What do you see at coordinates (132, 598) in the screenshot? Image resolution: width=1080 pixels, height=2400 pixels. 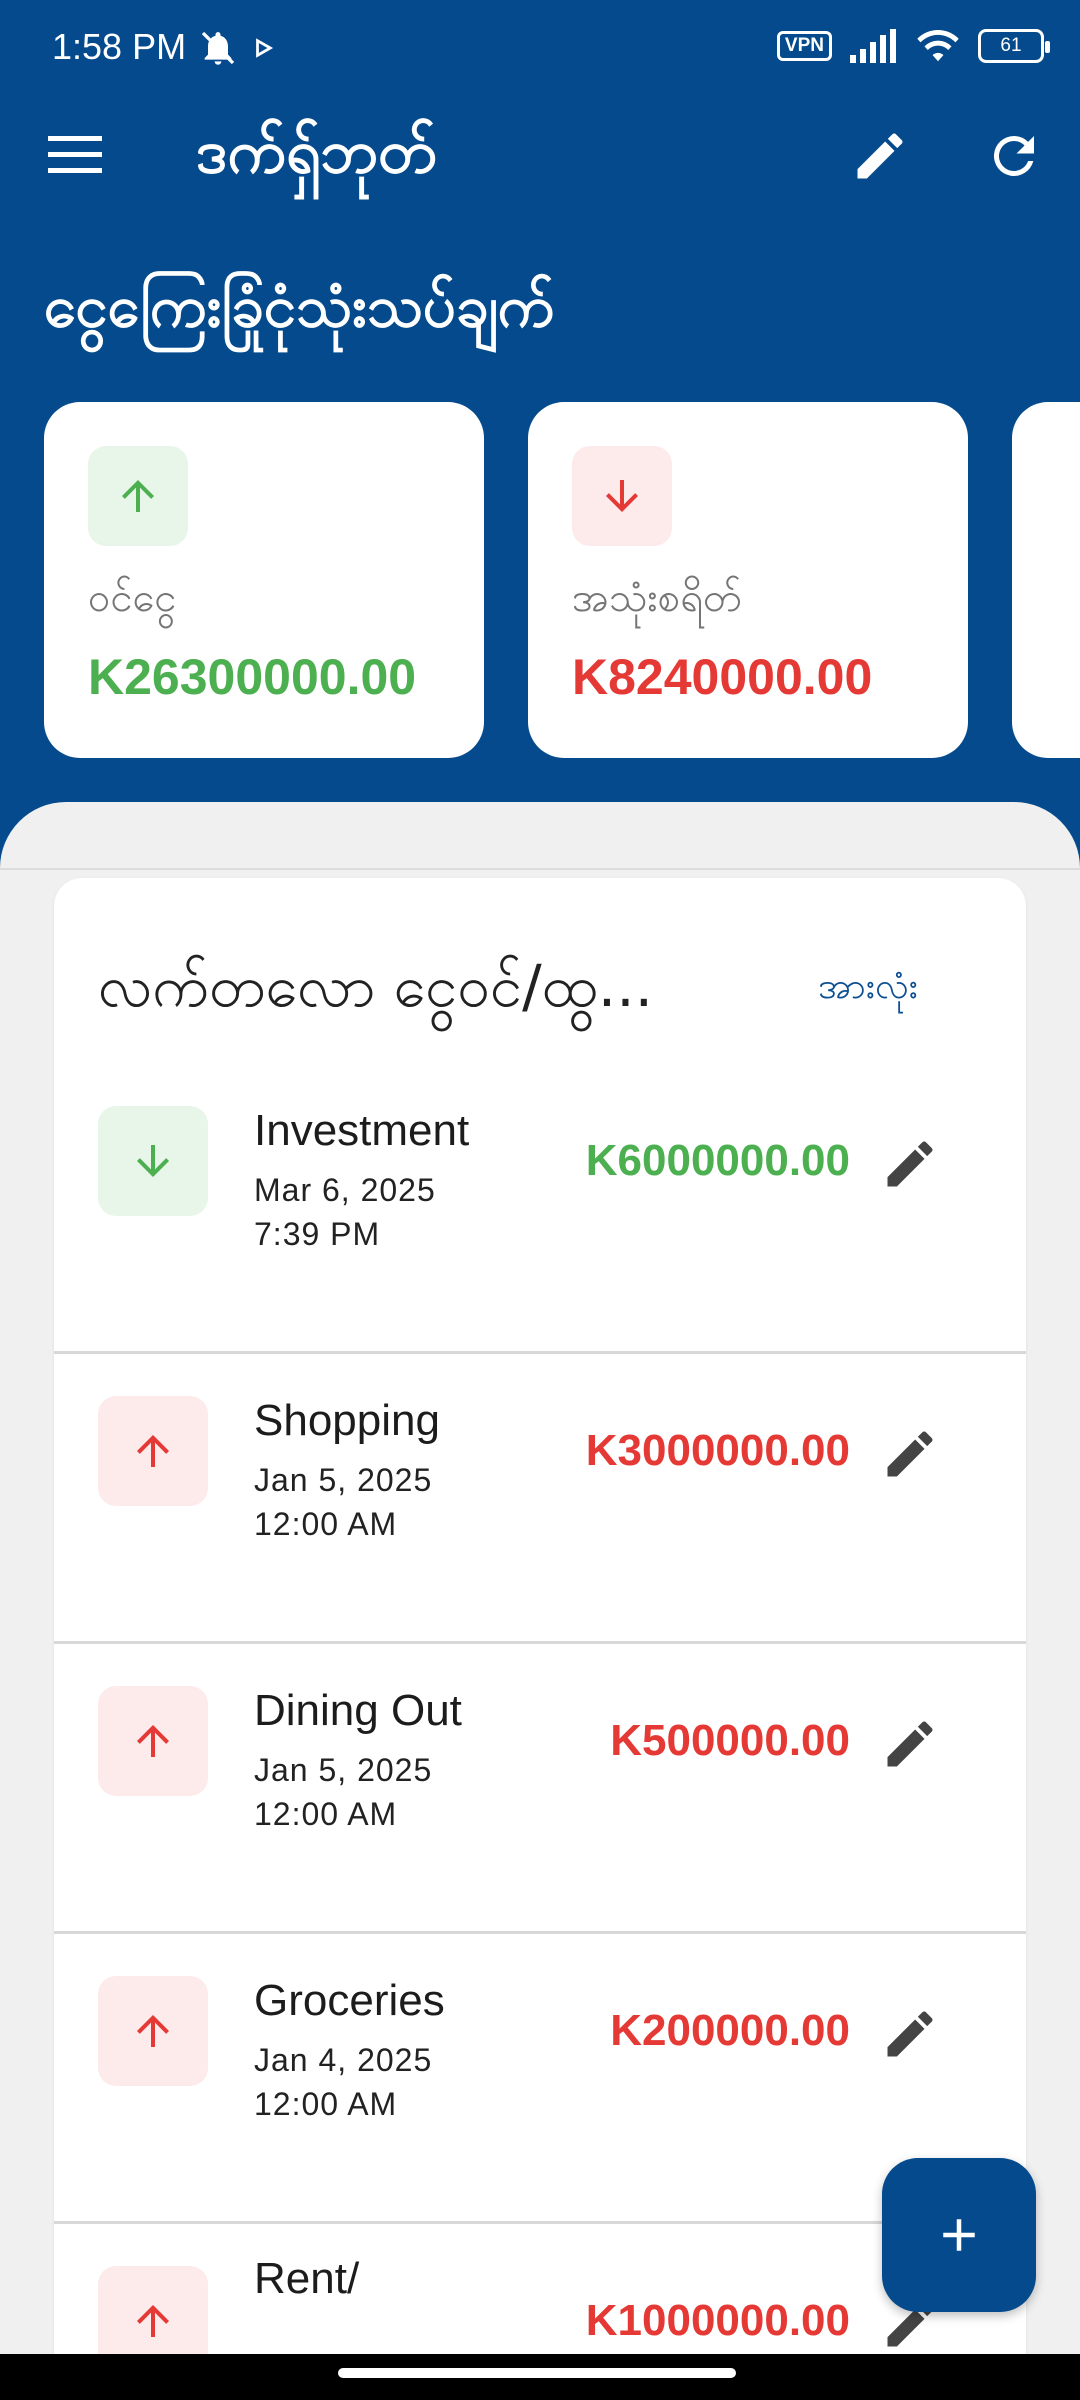 I see `income-label: ဝင်ငွေ` at bounding box center [132, 598].